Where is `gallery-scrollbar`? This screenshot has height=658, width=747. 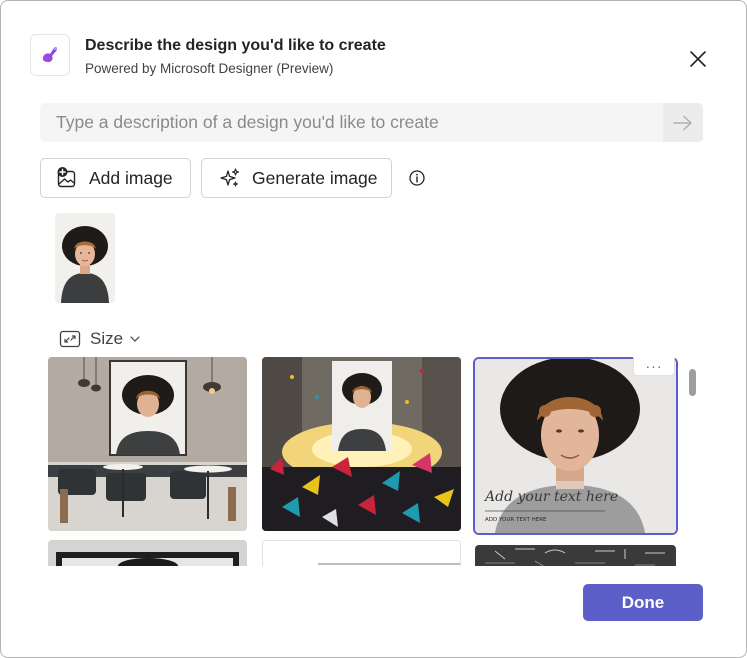
gallery-scrollbar is located at coordinates (692, 382).